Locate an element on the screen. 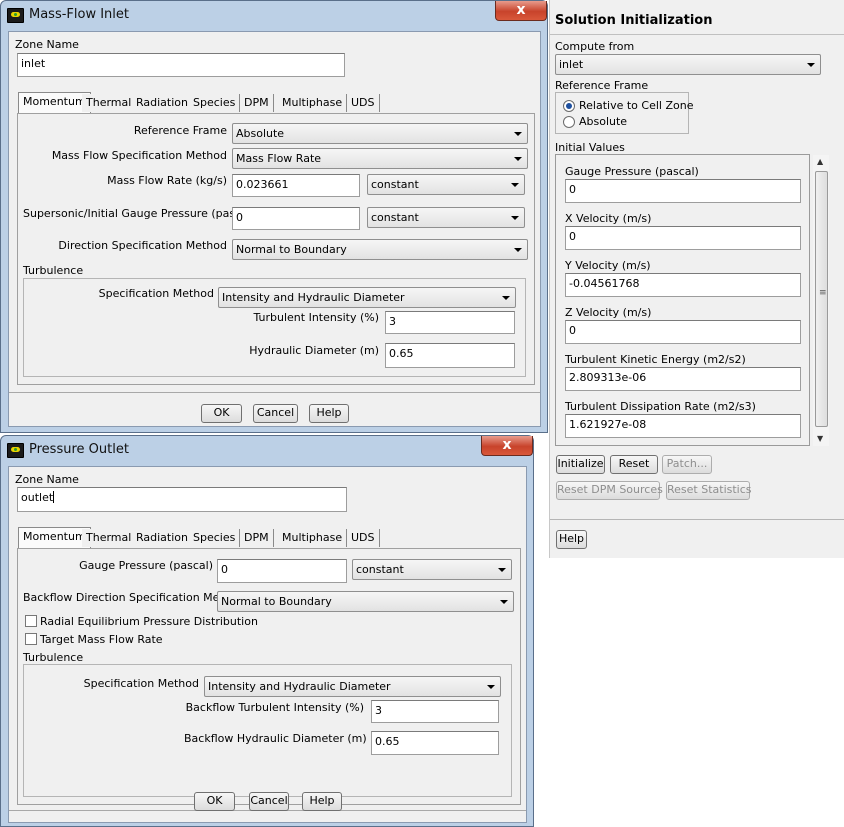 The image size is (844, 827). backflow-diameter-input: 0.65 is located at coordinates (435, 743).